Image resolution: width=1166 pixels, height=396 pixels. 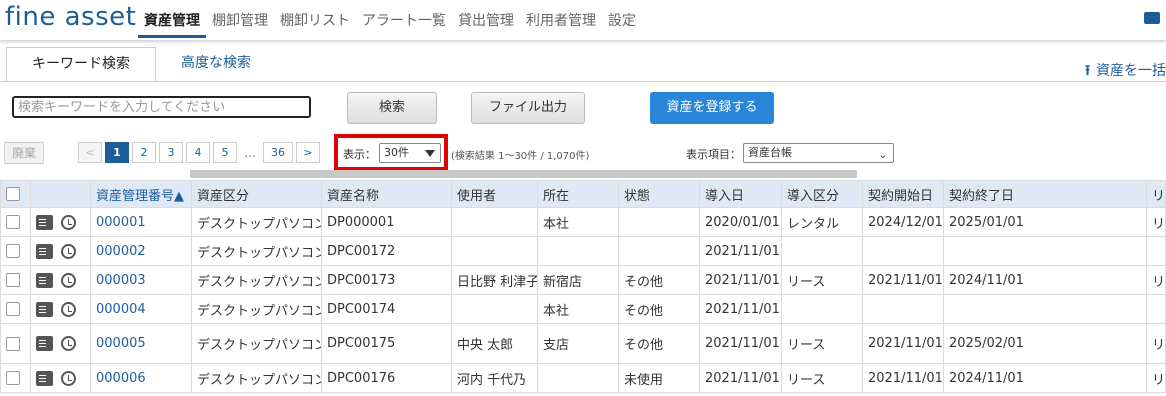 I want to click on pager-page-2: 2, so click(x=144, y=152).